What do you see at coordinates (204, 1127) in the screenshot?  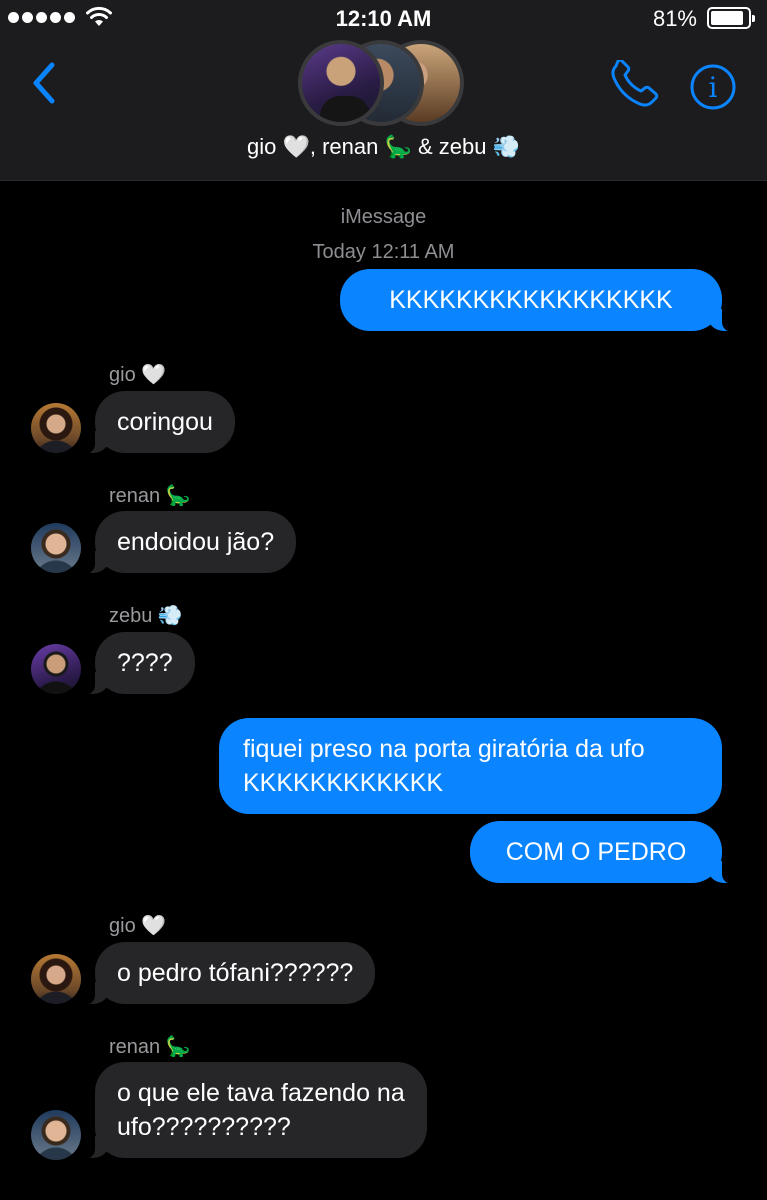 I see `message-text-line: ufo??????????` at bounding box center [204, 1127].